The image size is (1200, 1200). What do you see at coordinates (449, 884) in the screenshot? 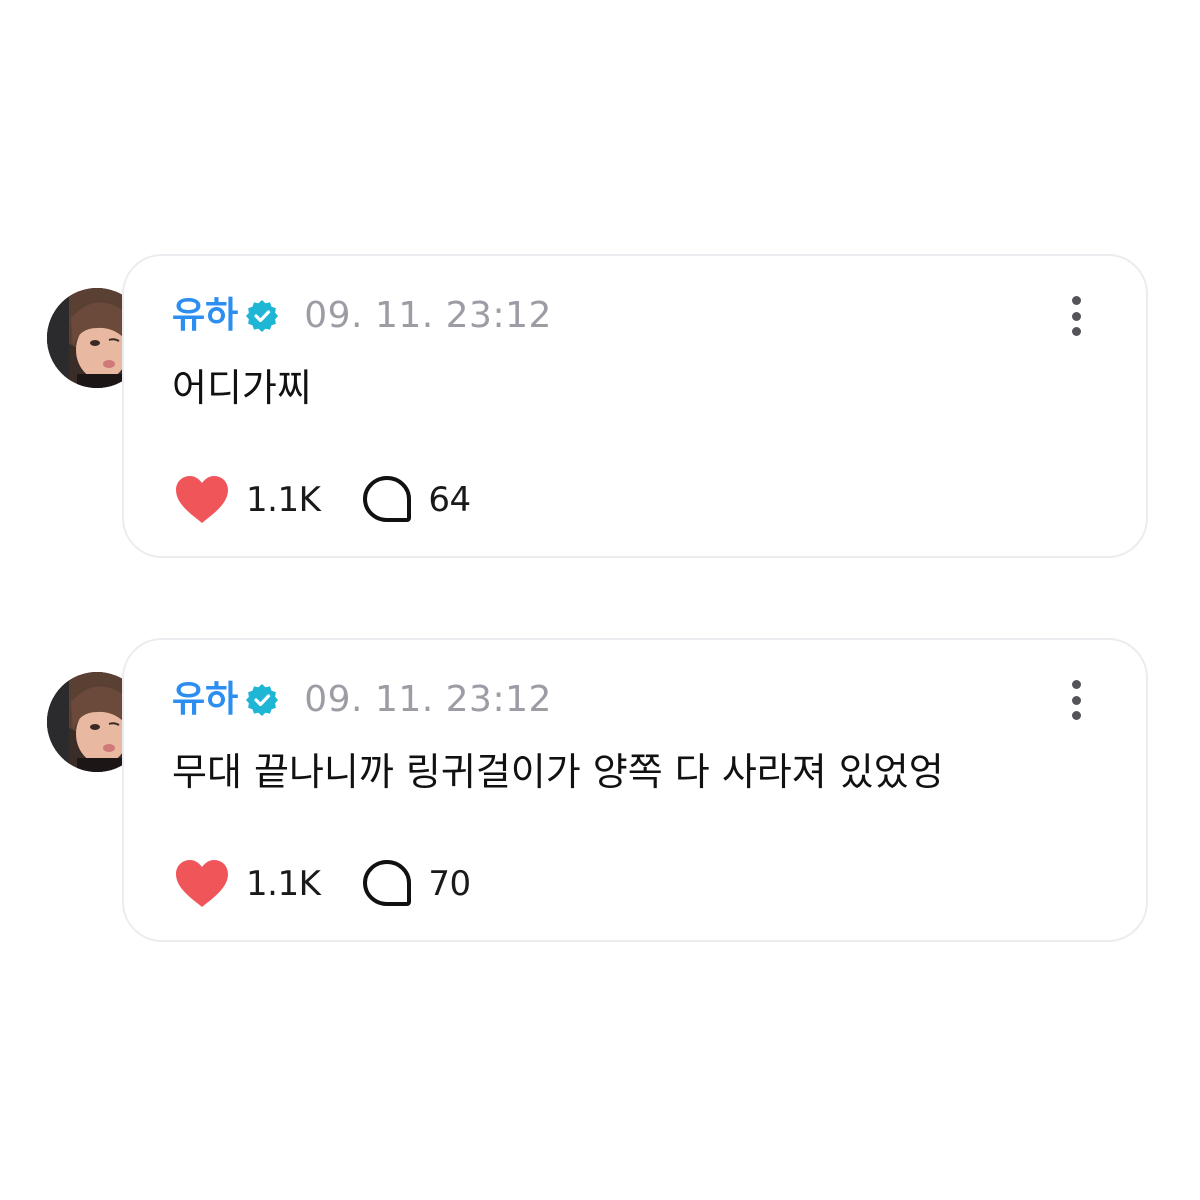
I see `comment-count: 70` at bounding box center [449, 884].